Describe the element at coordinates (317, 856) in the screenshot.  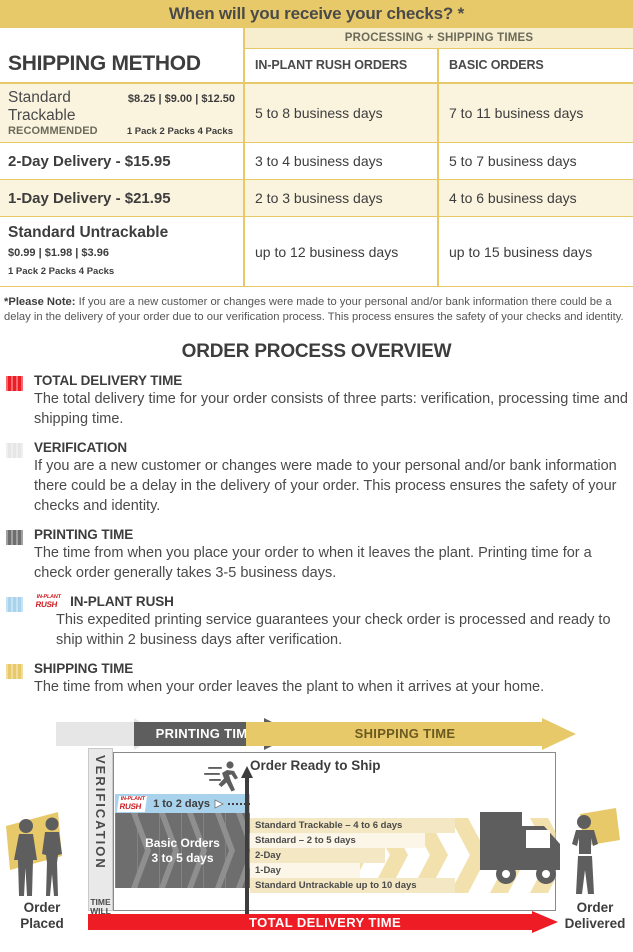
I see `shipping-row: 2-Day` at that location.